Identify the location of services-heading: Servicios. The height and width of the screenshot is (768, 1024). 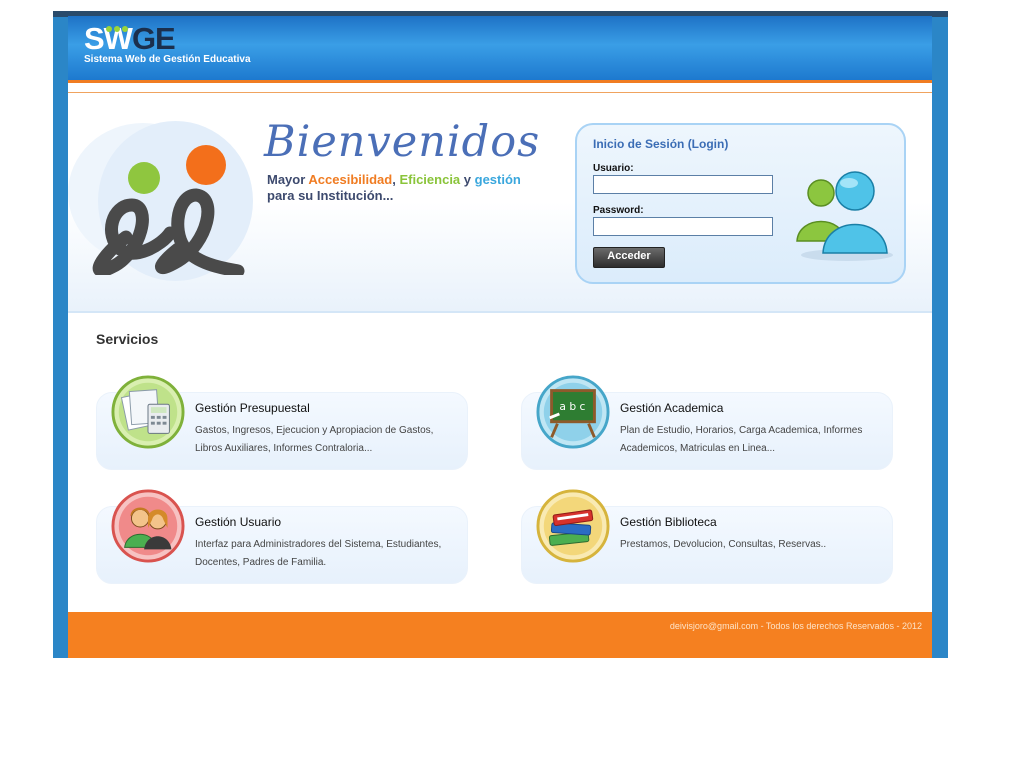
(127, 339).